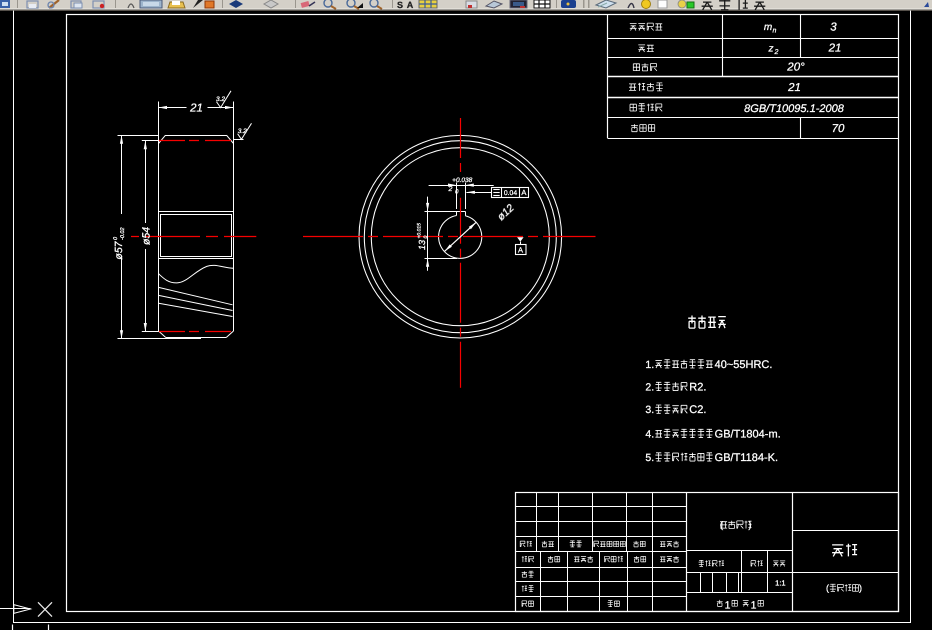 The height and width of the screenshot is (630, 932). What do you see at coordinates (462, 180) in the screenshot?
I see `svg-text: +0.038` at bounding box center [462, 180].